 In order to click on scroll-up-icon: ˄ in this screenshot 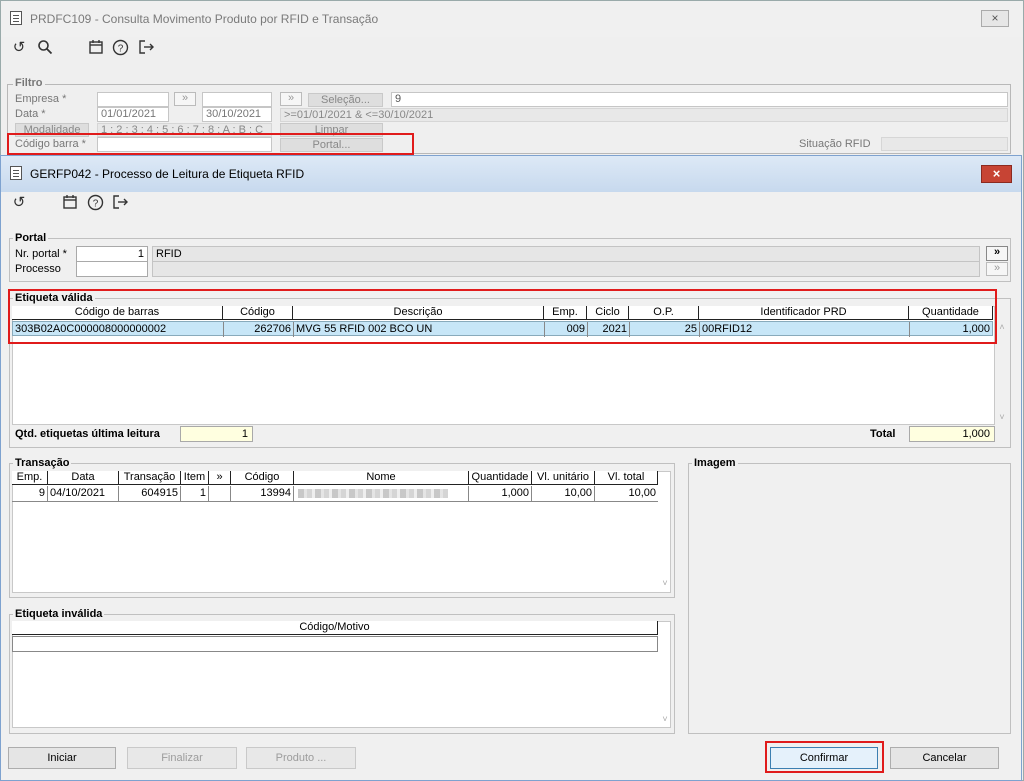, I will do `click(1002, 327)`.